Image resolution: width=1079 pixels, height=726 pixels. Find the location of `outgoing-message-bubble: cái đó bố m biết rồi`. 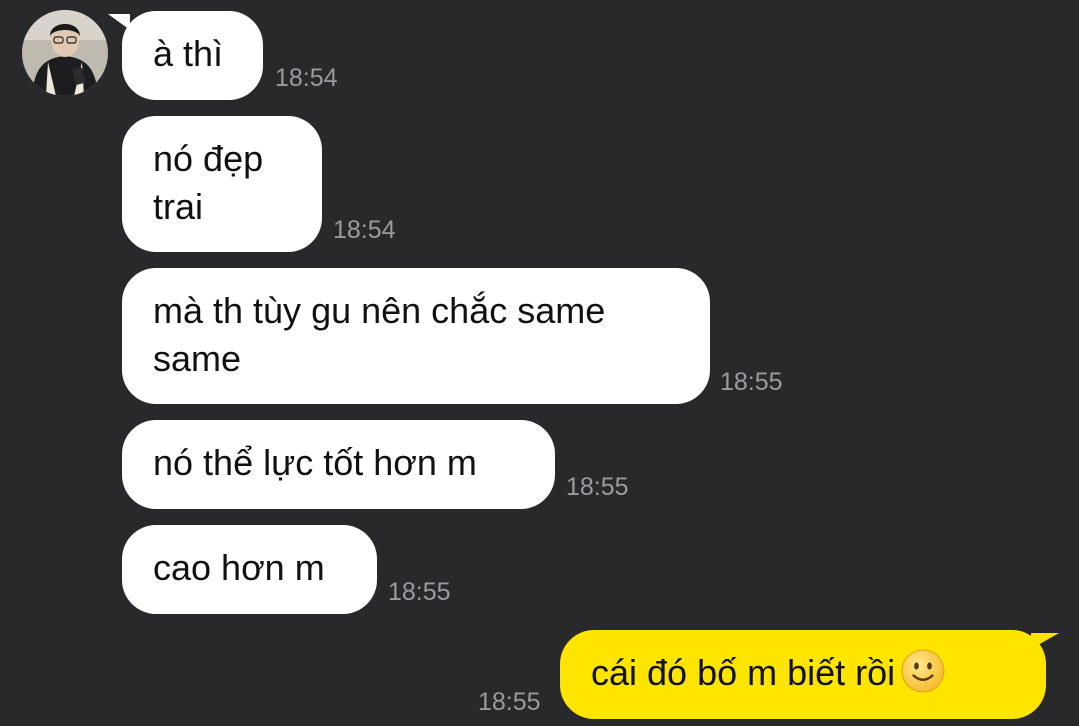

outgoing-message-bubble: cái đó bố m biết rồi is located at coordinates (803, 674).